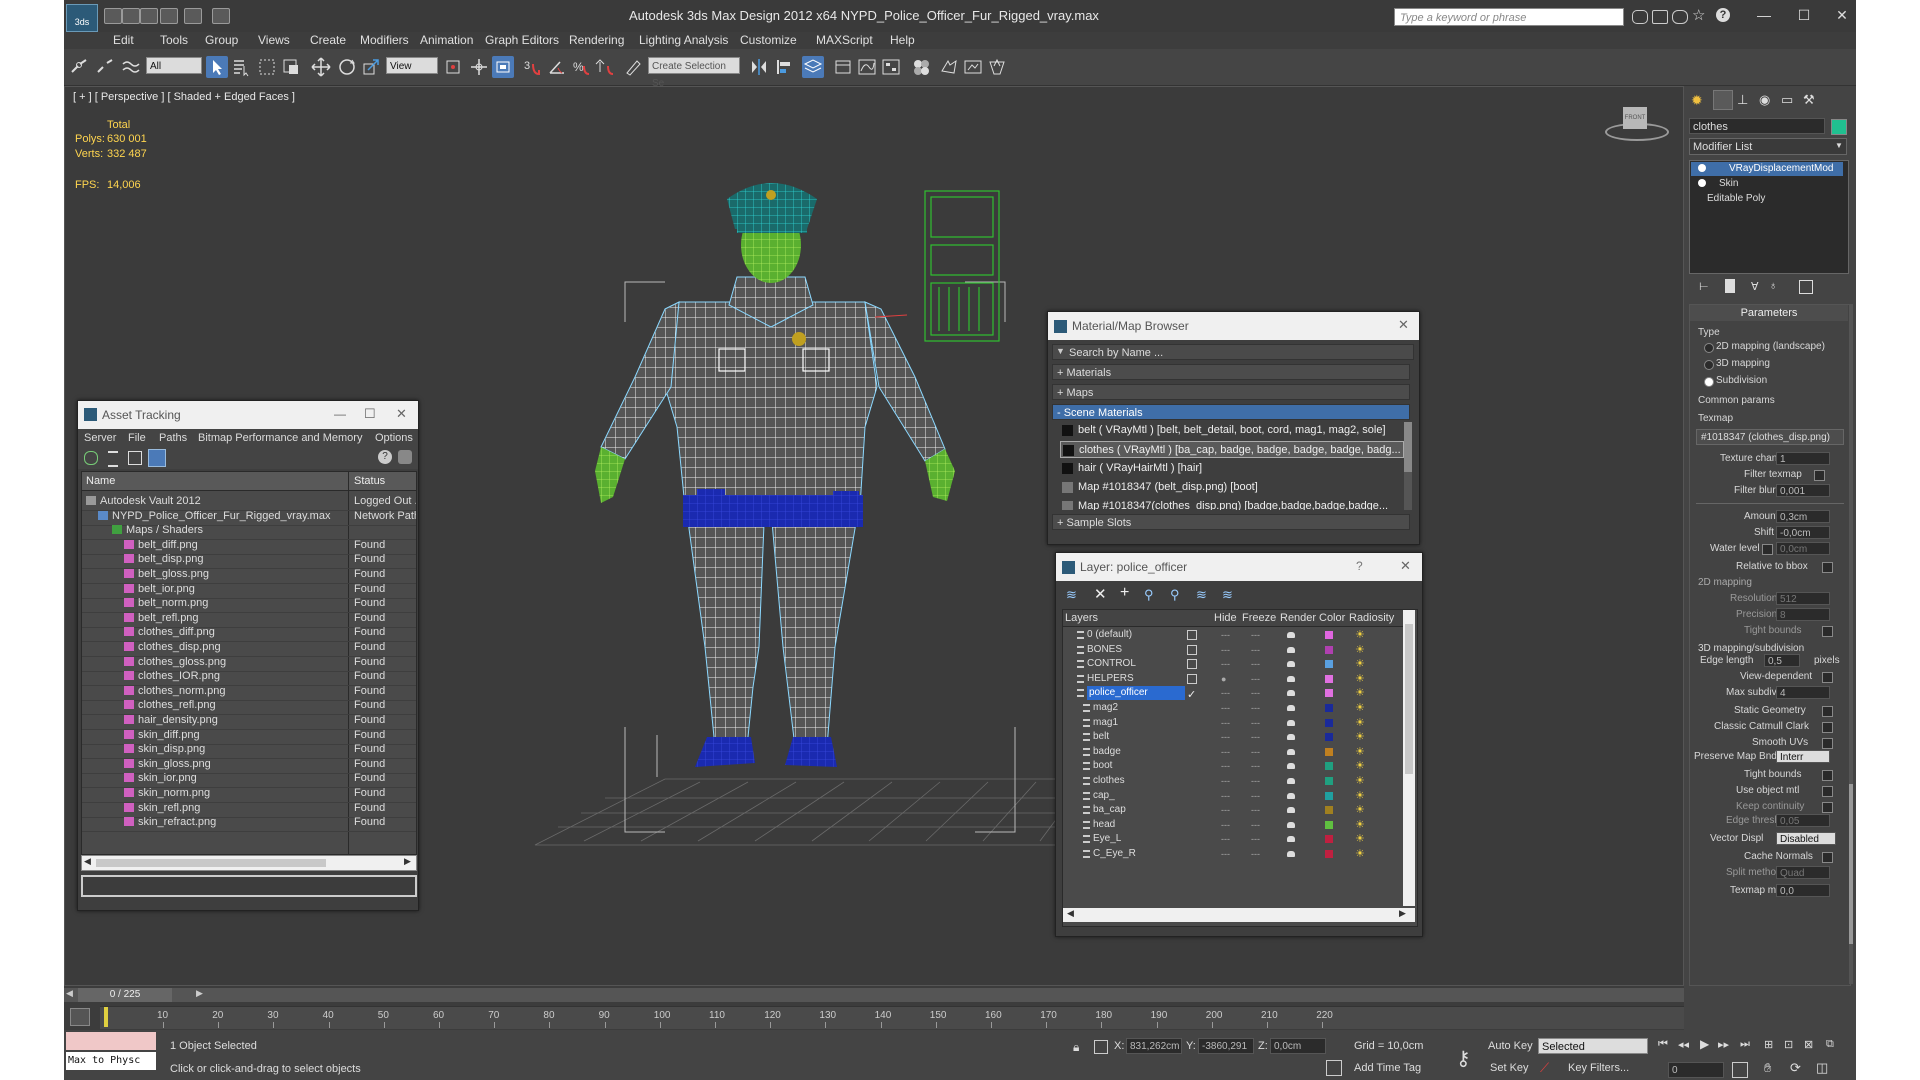 The image size is (1920, 1080). Describe the element at coordinates (844, 40) in the screenshot. I see `menu-maxscript: MAXScript` at that location.